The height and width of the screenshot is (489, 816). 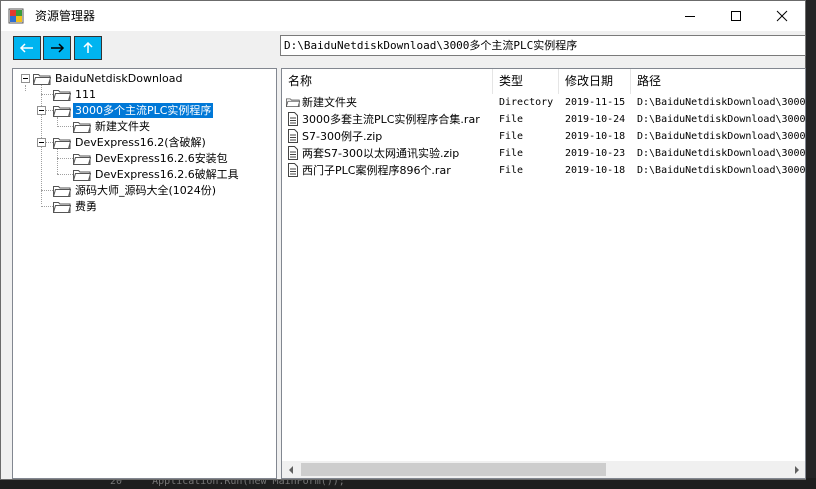 I want to click on file-type: Directory, so click(x=526, y=102).